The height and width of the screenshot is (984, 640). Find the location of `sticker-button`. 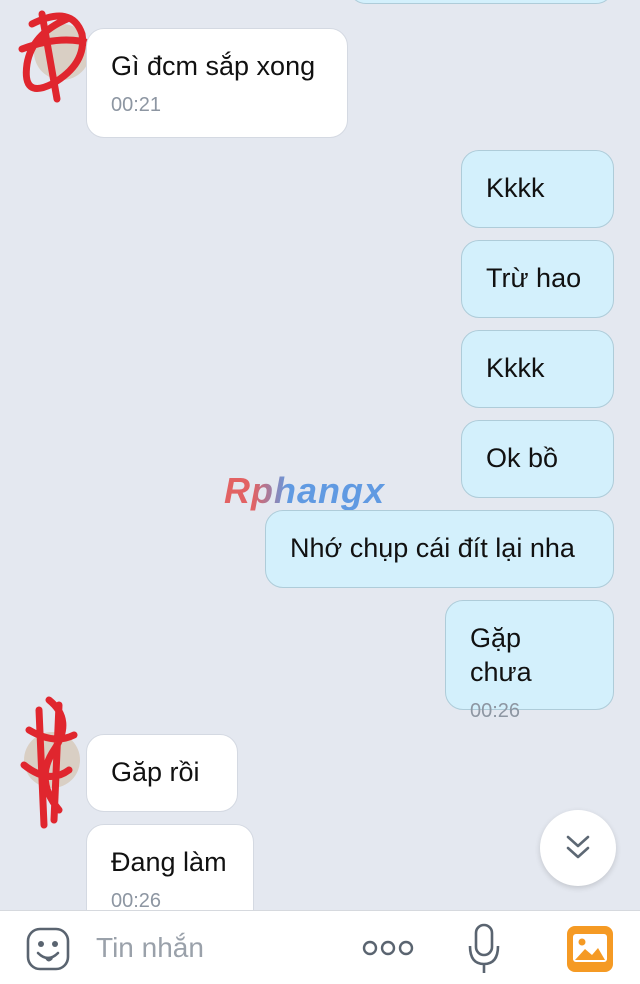

sticker-button is located at coordinates (48, 949).